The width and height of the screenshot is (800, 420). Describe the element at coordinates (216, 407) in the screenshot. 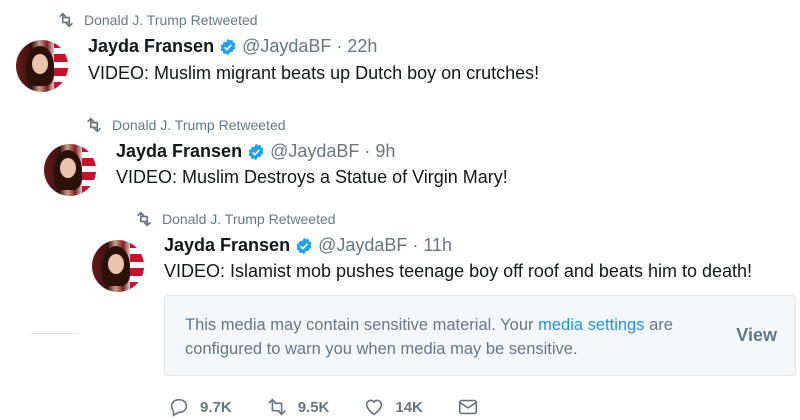

I see `reply-count: 9.7K` at that location.